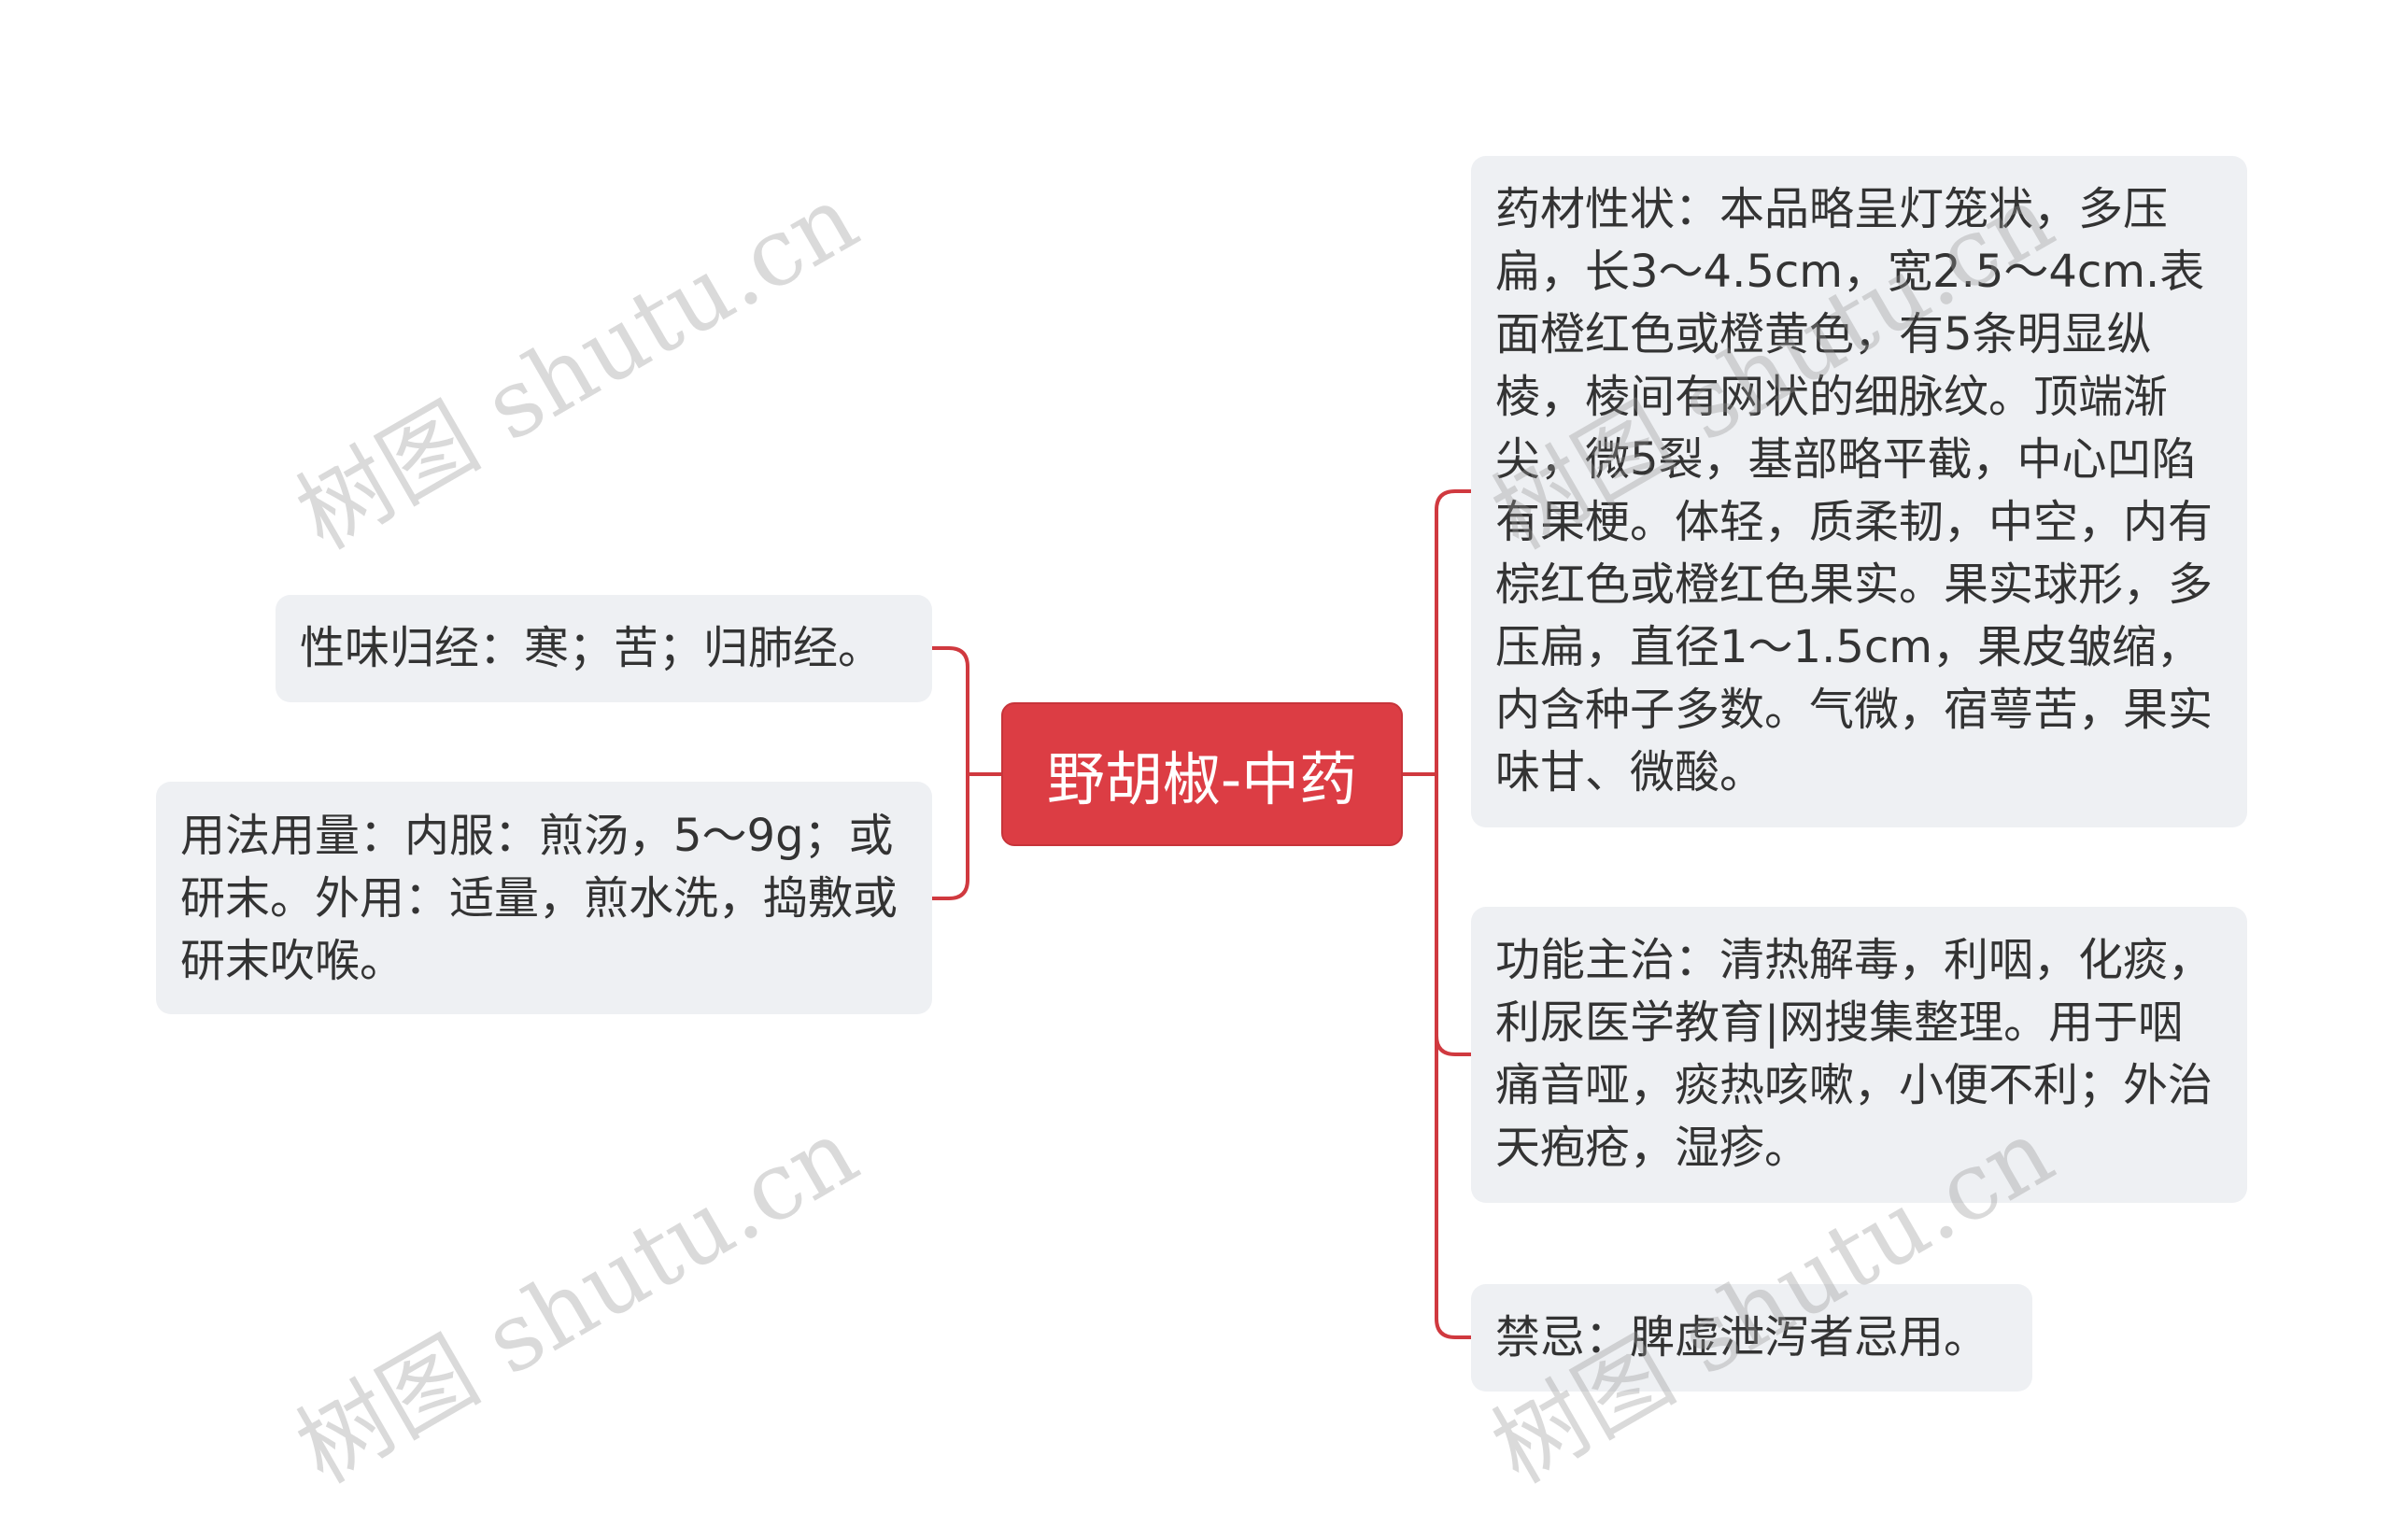  I want to click on root-node: 野胡椒-中药, so click(1202, 774).